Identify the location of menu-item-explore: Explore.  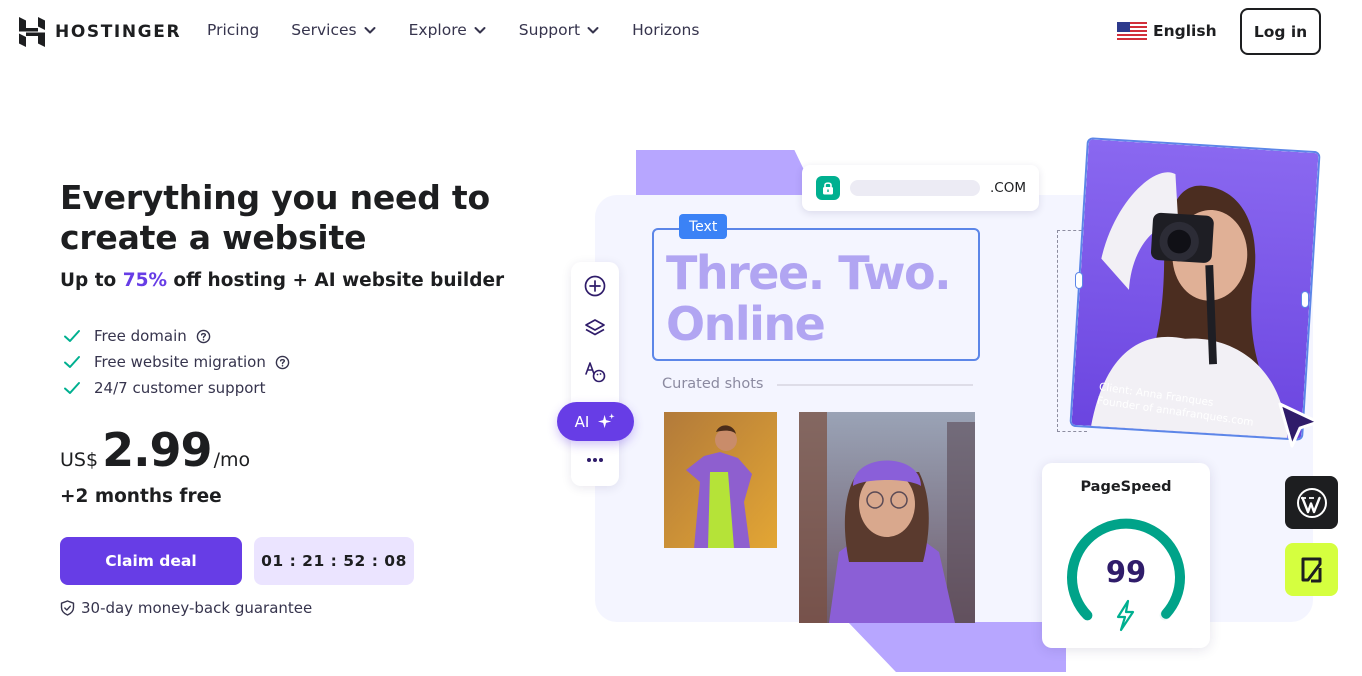
(448, 30).